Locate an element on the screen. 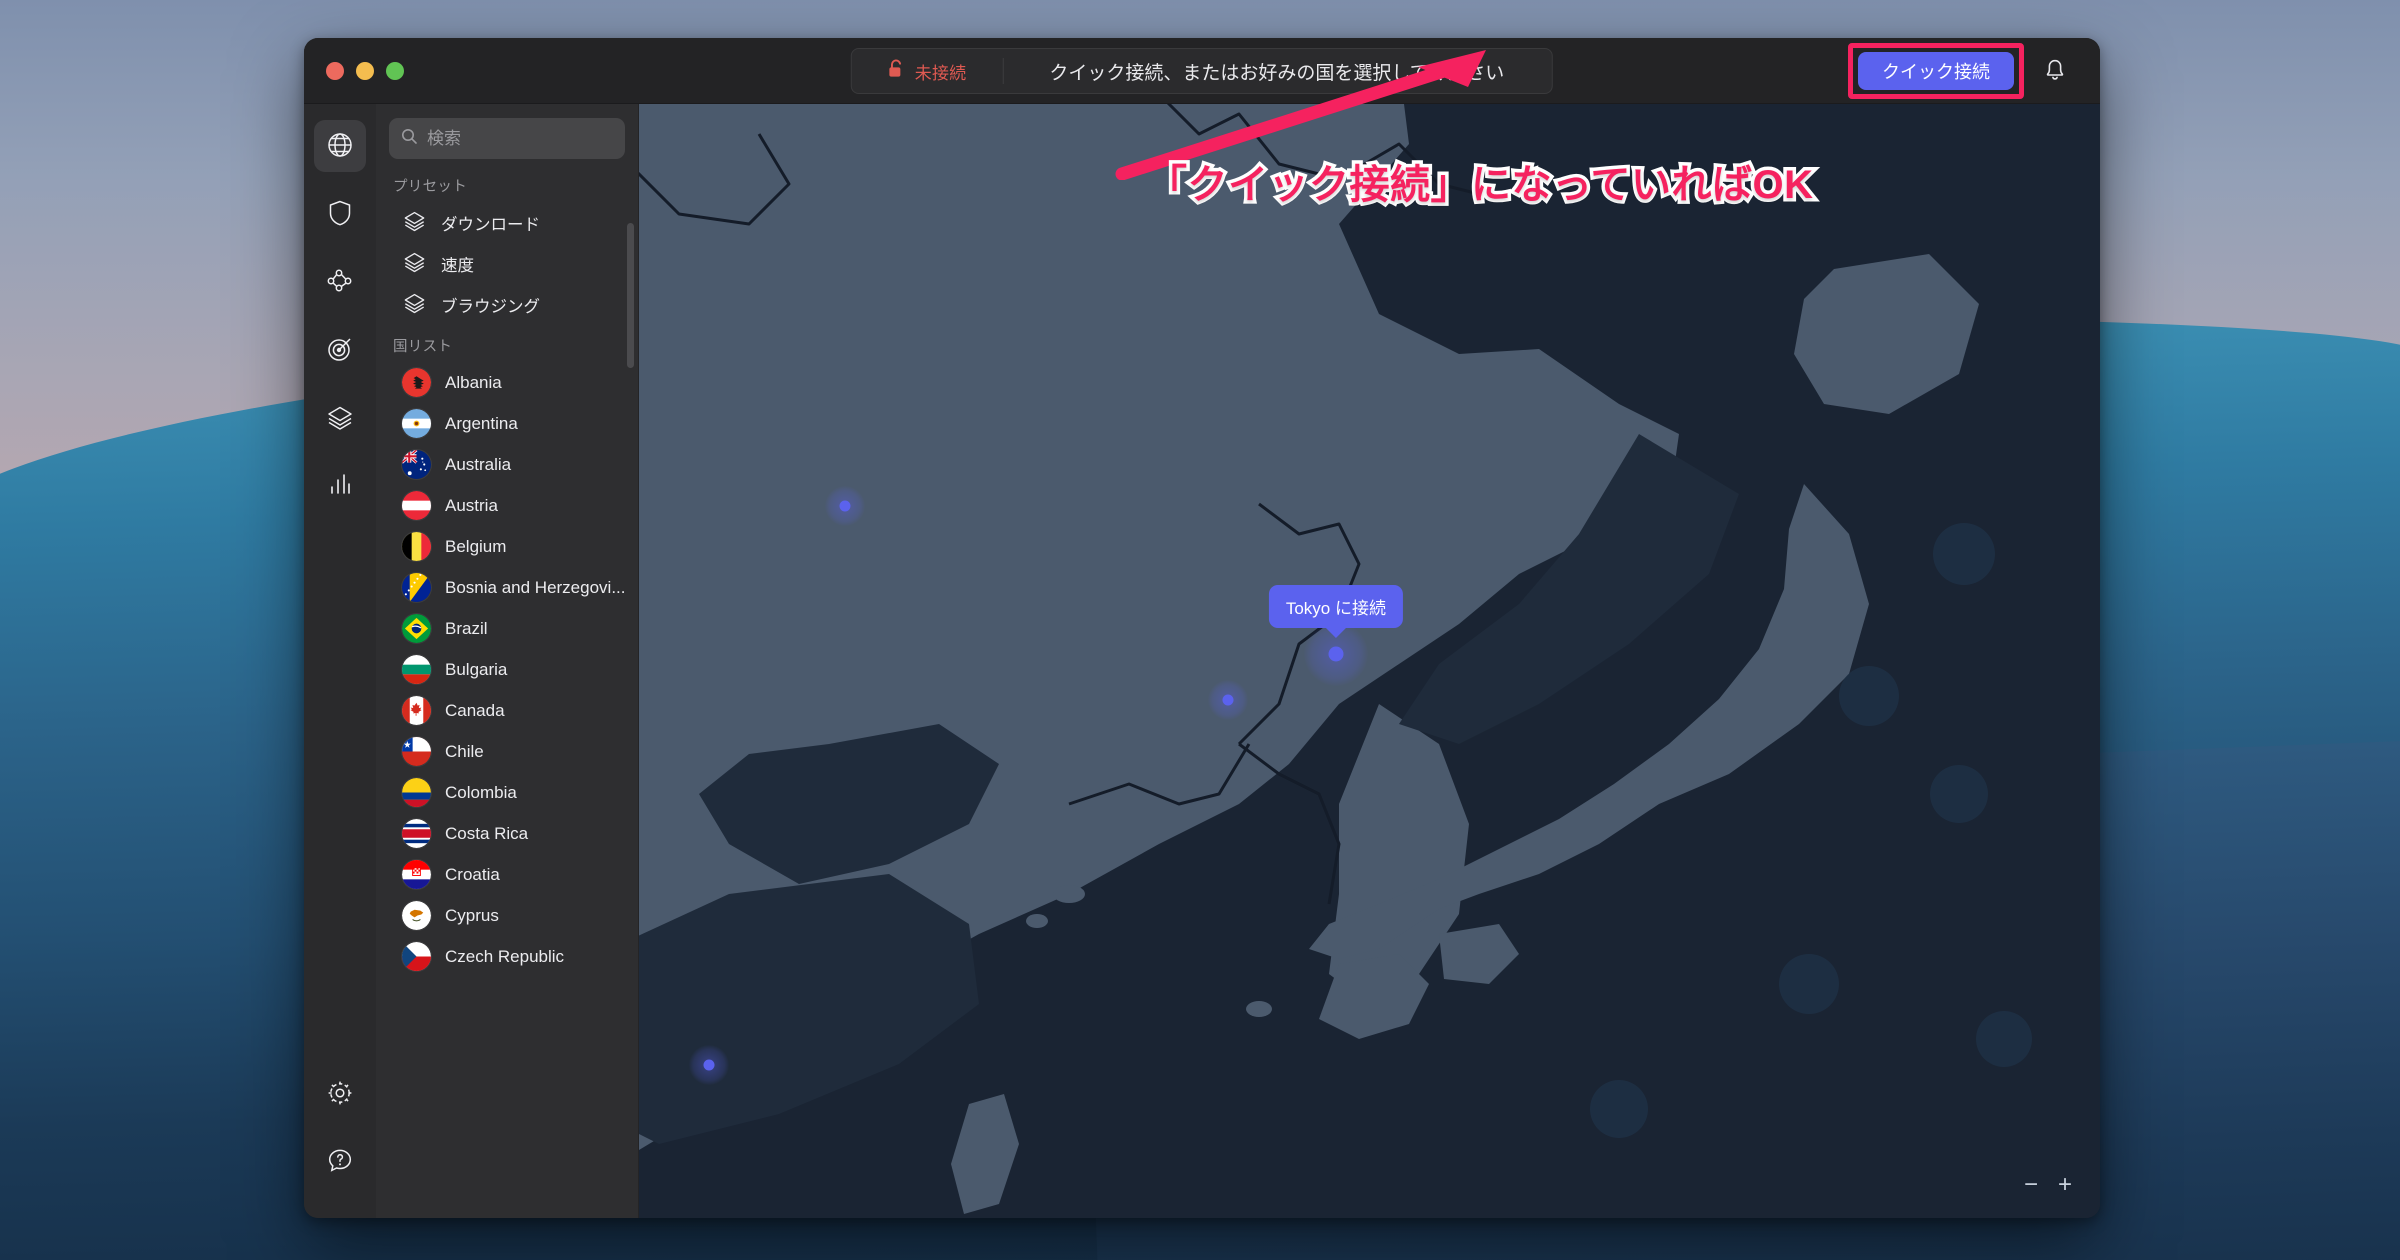 Image resolution: width=2400 pixels, height=1260 pixels. flag-icon-czech is located at coordinates (416, 956).